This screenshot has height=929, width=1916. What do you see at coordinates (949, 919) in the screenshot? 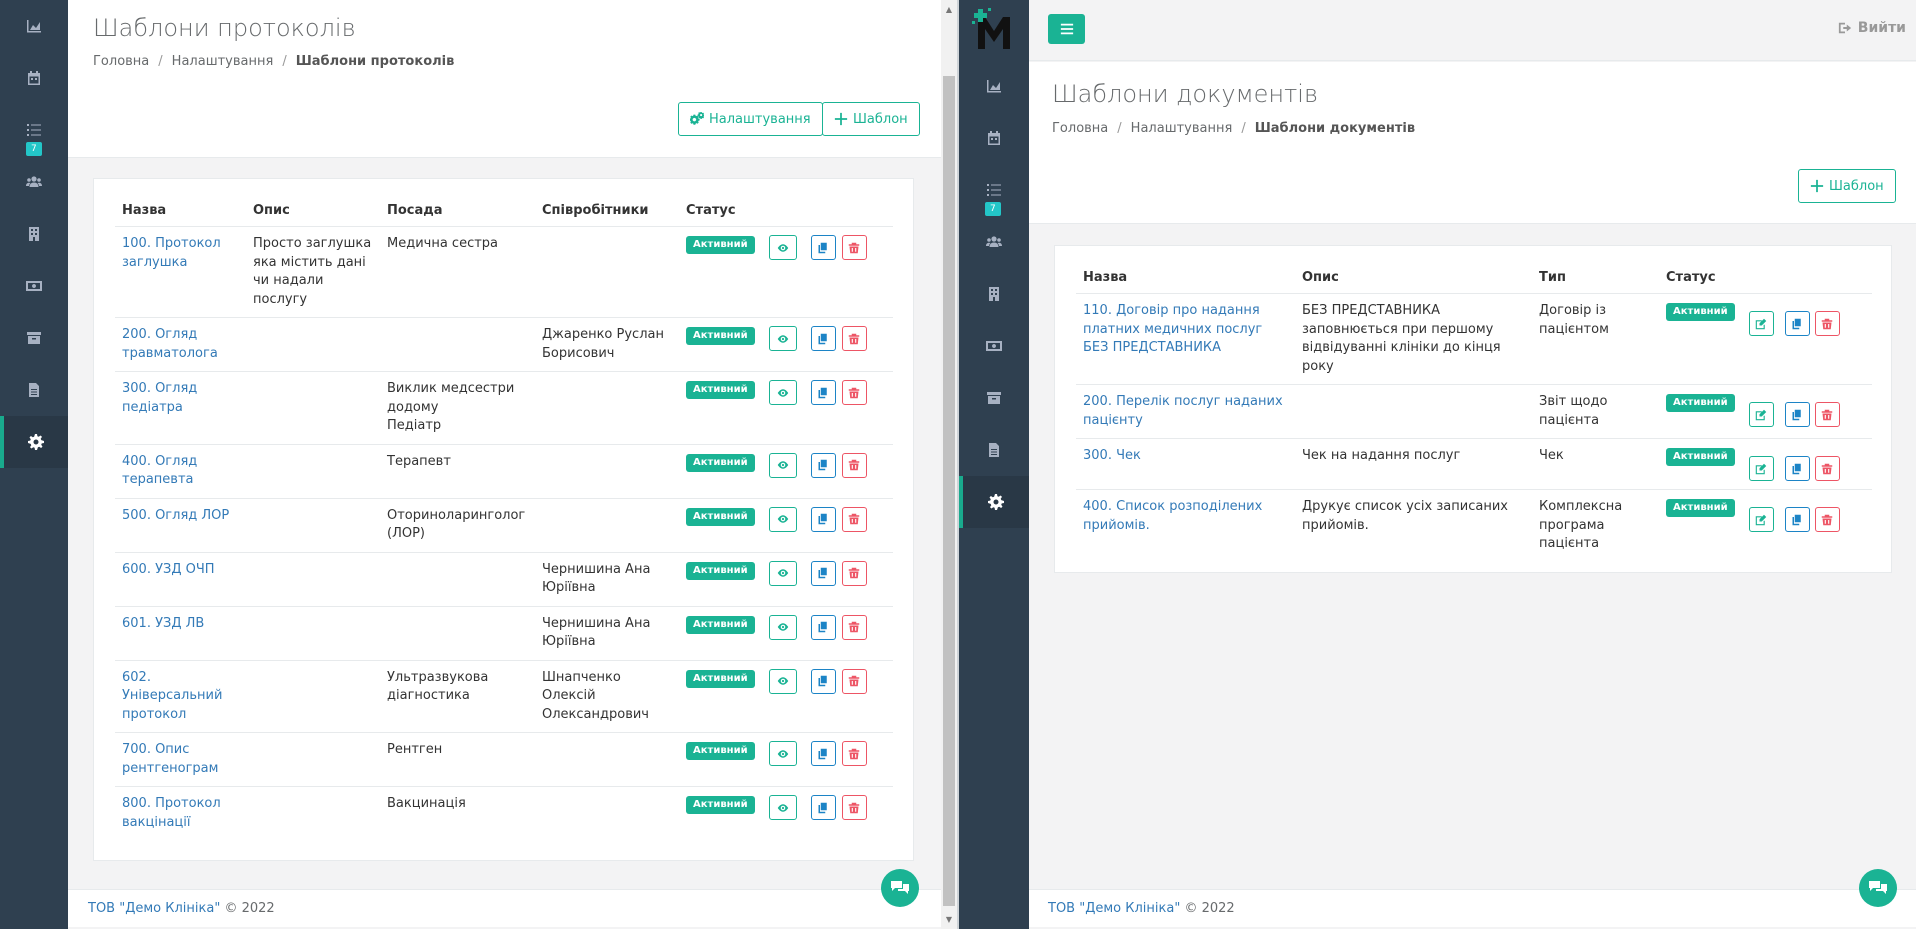
I see `scroll-down-arrow: ▼` at bounding box center [949, 919].